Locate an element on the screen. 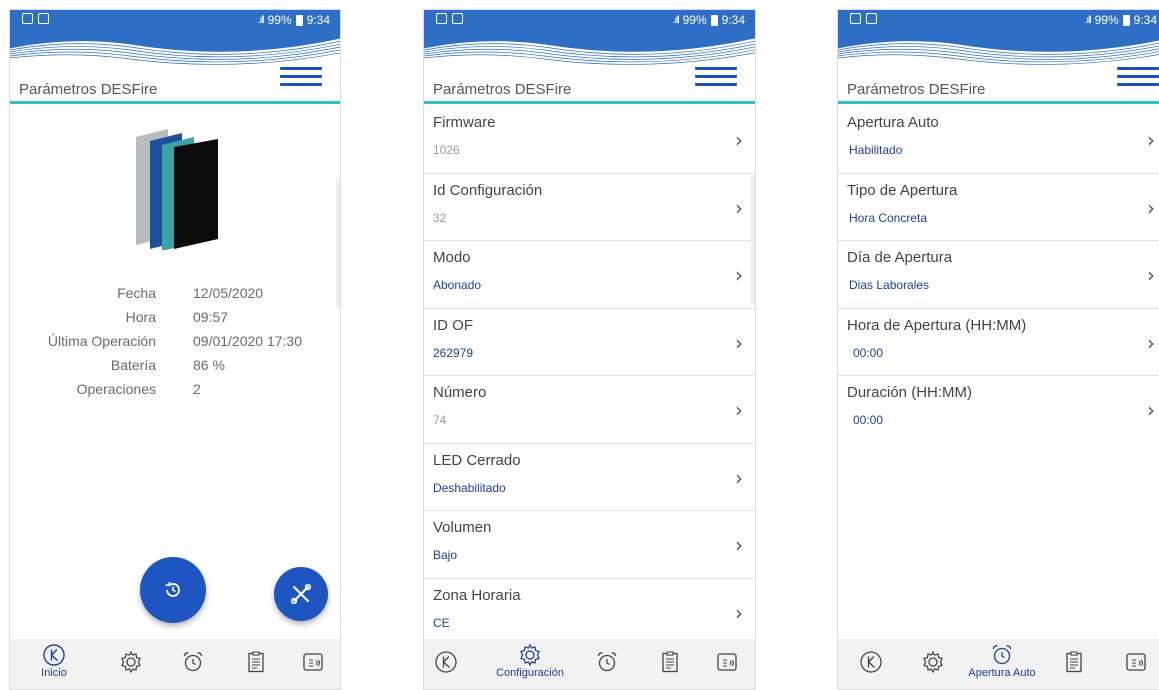  nav-home: Inicio is located at coordinates (54, 664).